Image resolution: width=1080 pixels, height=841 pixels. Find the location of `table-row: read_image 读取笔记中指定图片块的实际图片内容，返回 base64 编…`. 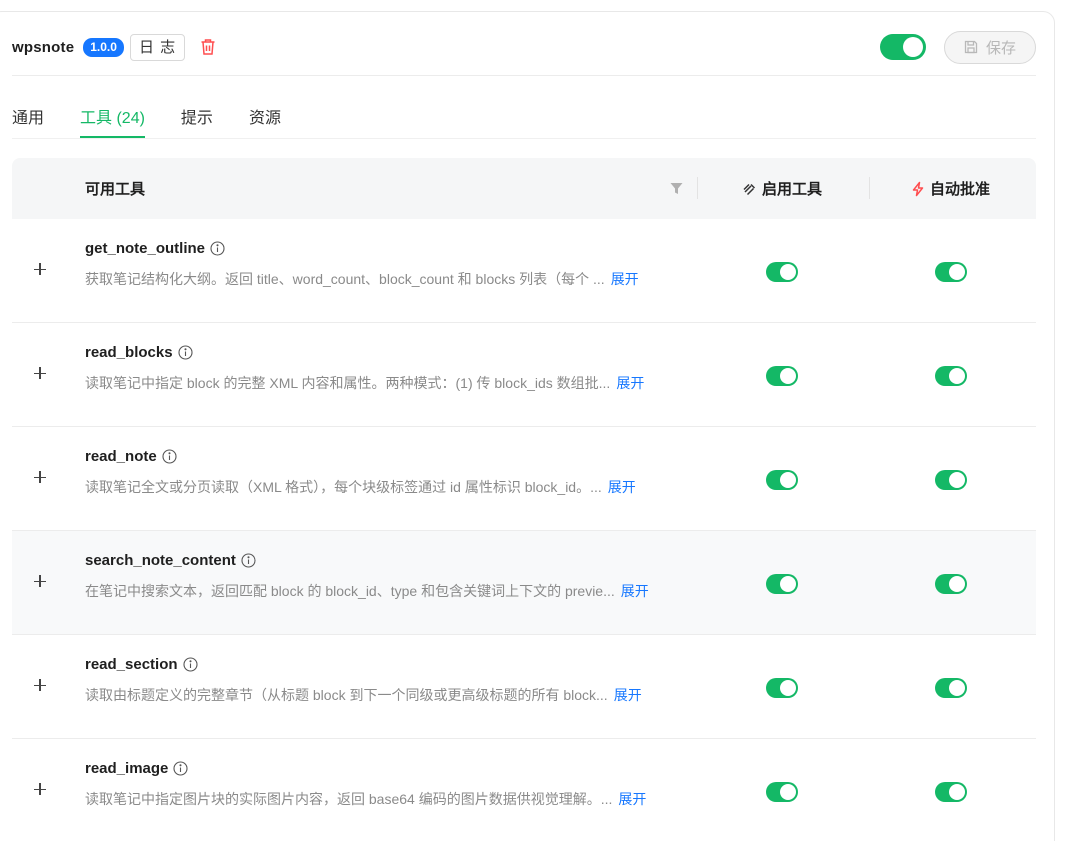

table-row: read_image 读取笔记中指定图片块的实际图片内容，返回 base64 编… is located at coordinates (524, 790).